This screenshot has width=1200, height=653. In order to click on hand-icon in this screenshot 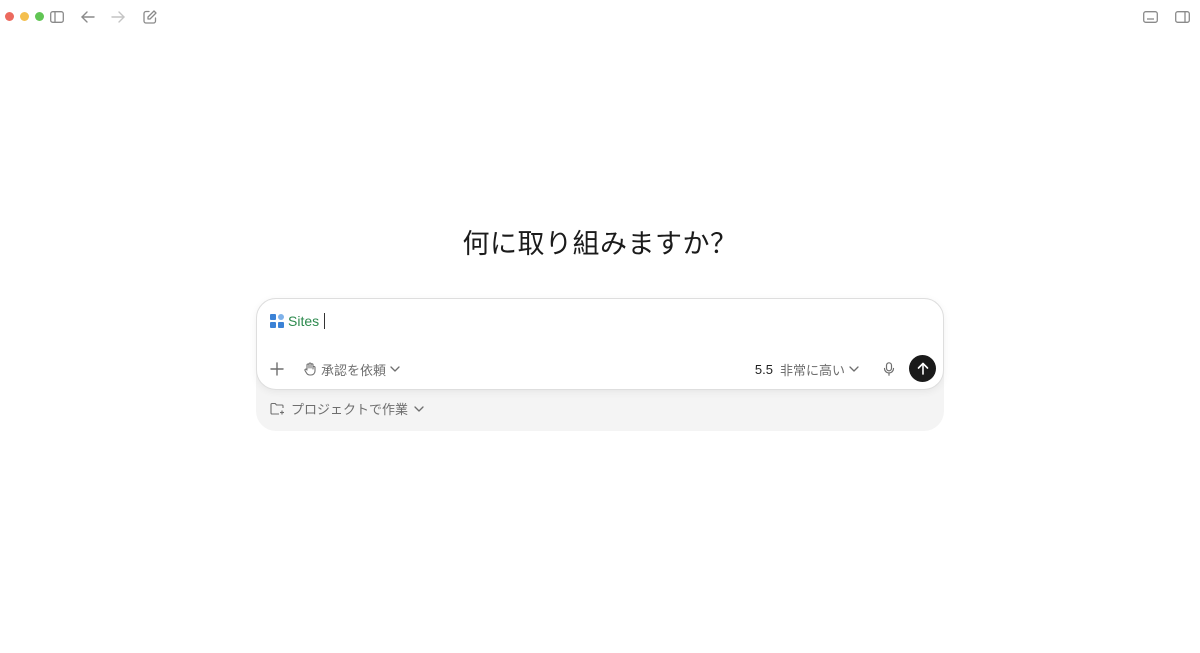, I will do `click(310, 369)`.